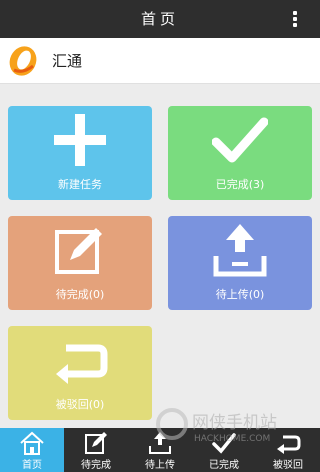 The height and width of the screenshot is (472, 320). What do you see at coordinates (23, 61) in the screenshot?
I see `app-logo-icon` at bounding box center [23, 61].